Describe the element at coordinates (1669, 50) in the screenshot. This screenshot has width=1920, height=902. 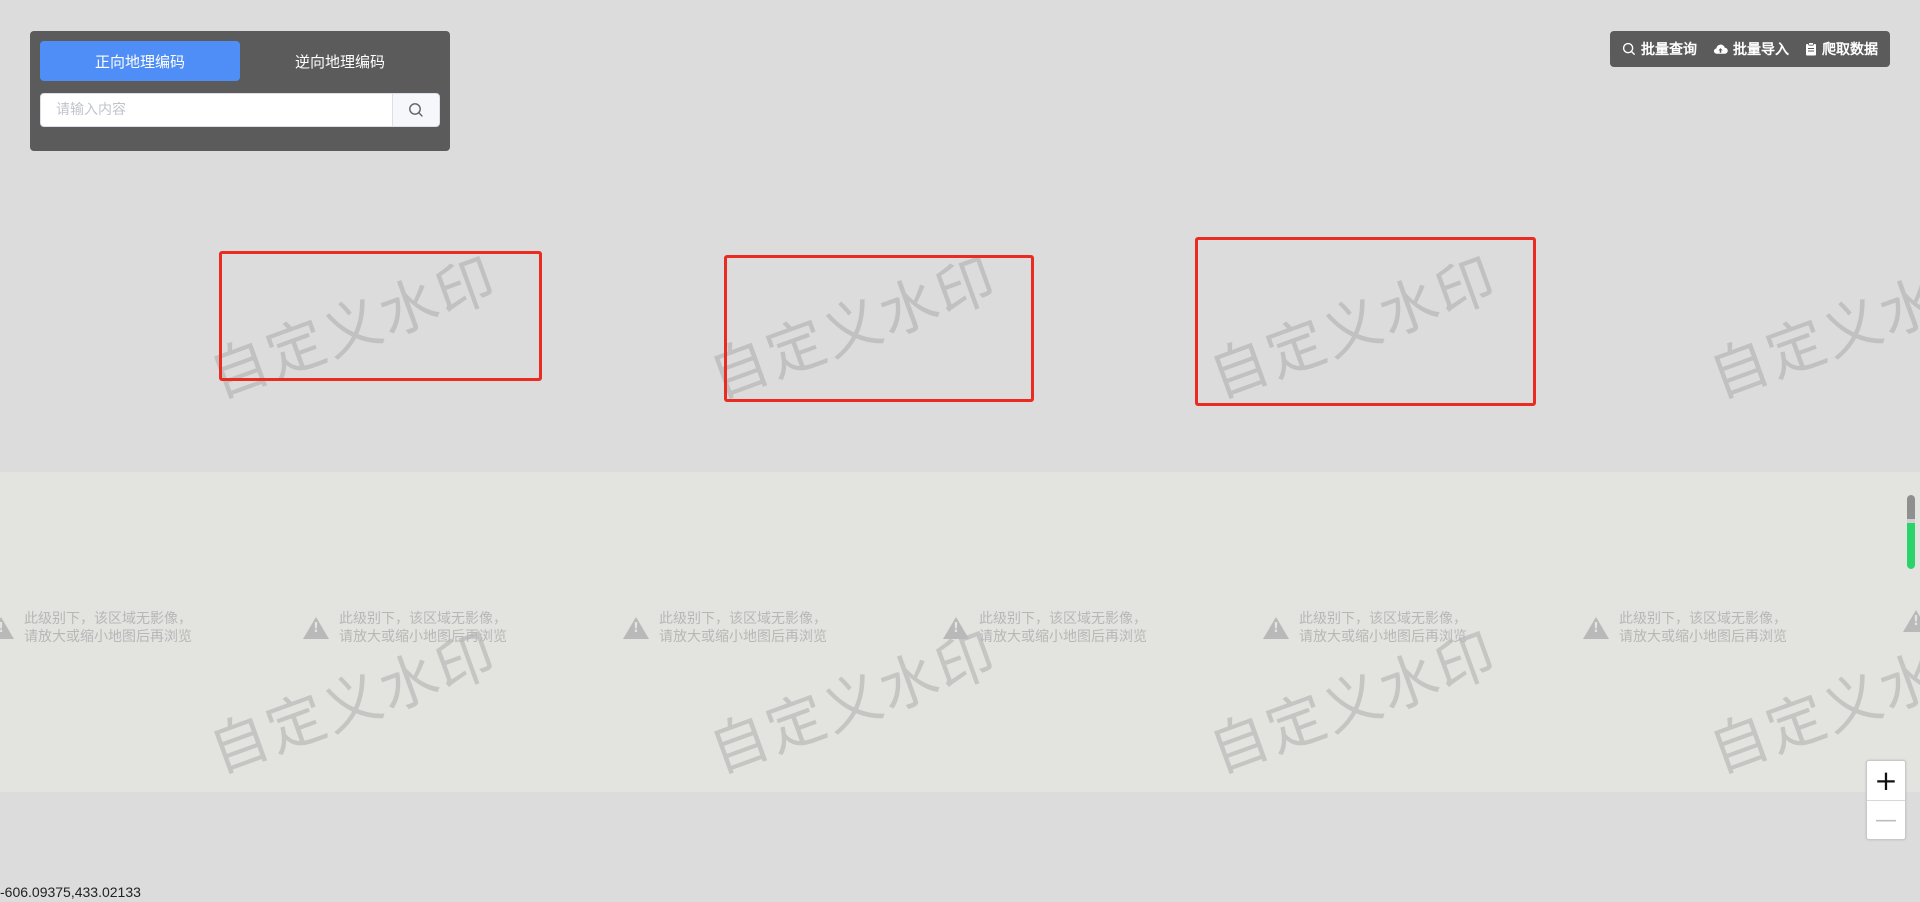
I see `batch-query-label: 批量查询` at that location.